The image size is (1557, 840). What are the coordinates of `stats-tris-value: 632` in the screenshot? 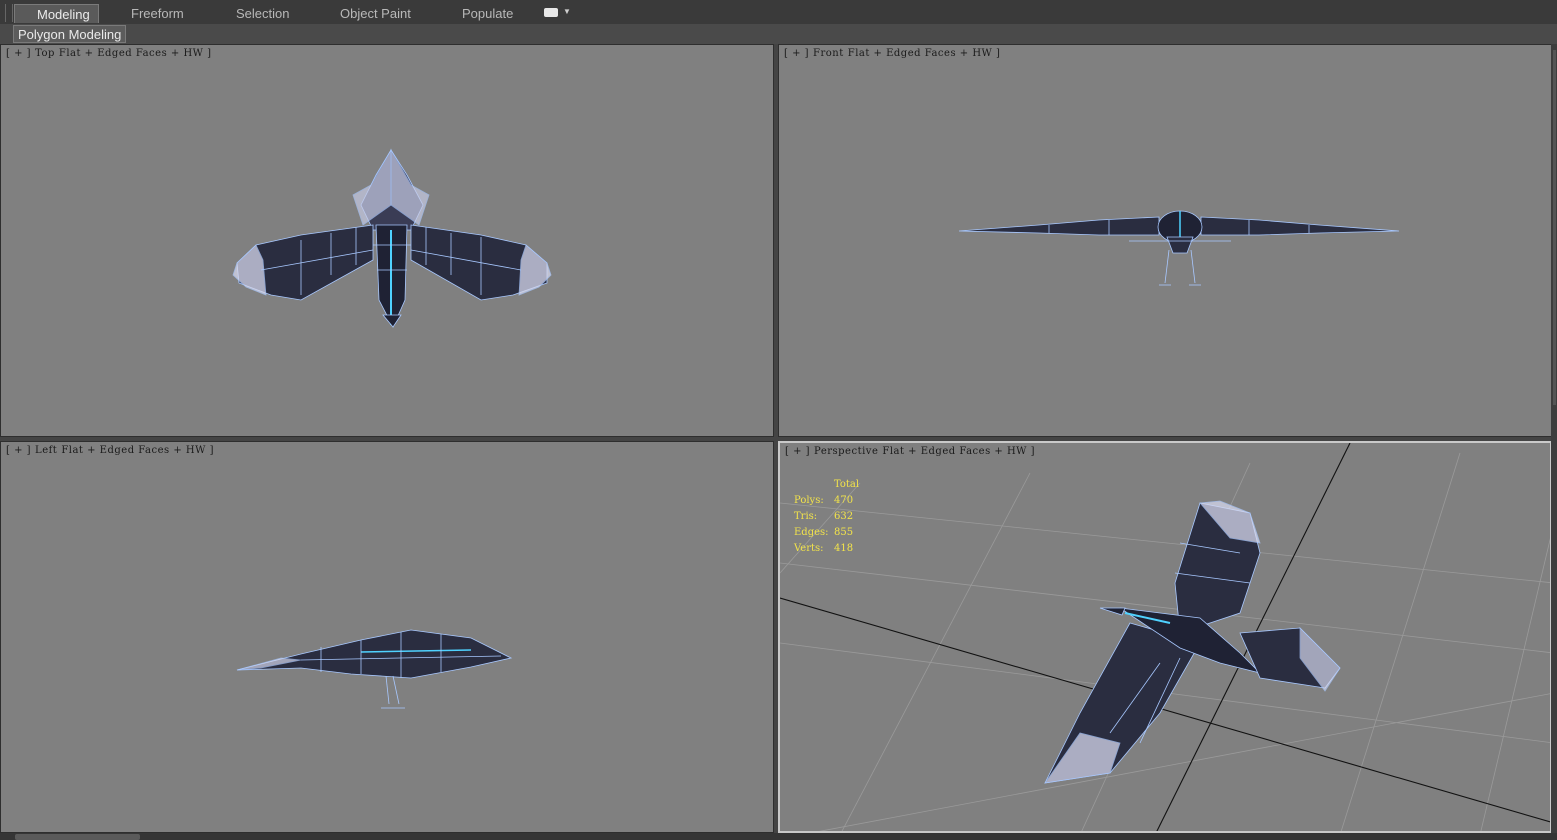 It's located at (844, 516).